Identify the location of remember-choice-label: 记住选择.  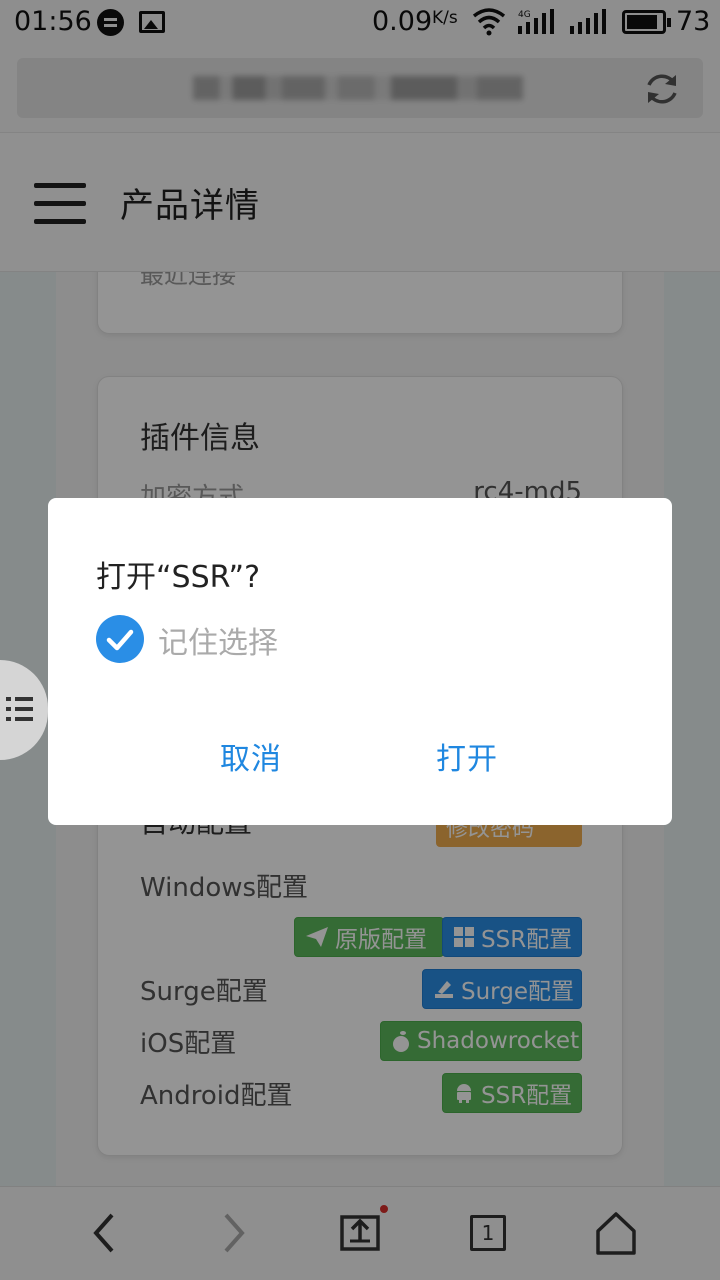
(218, 643).